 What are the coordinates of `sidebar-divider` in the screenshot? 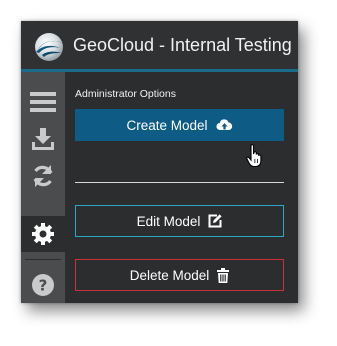 It's located at (43, 259).